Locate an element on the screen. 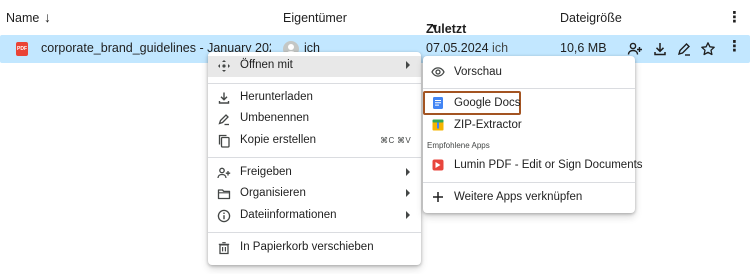 This screenshot has height=274, width=750. submenu-item-label: Lumin PDF - Edit or Sign Documents is located at coordinates (548, 165).